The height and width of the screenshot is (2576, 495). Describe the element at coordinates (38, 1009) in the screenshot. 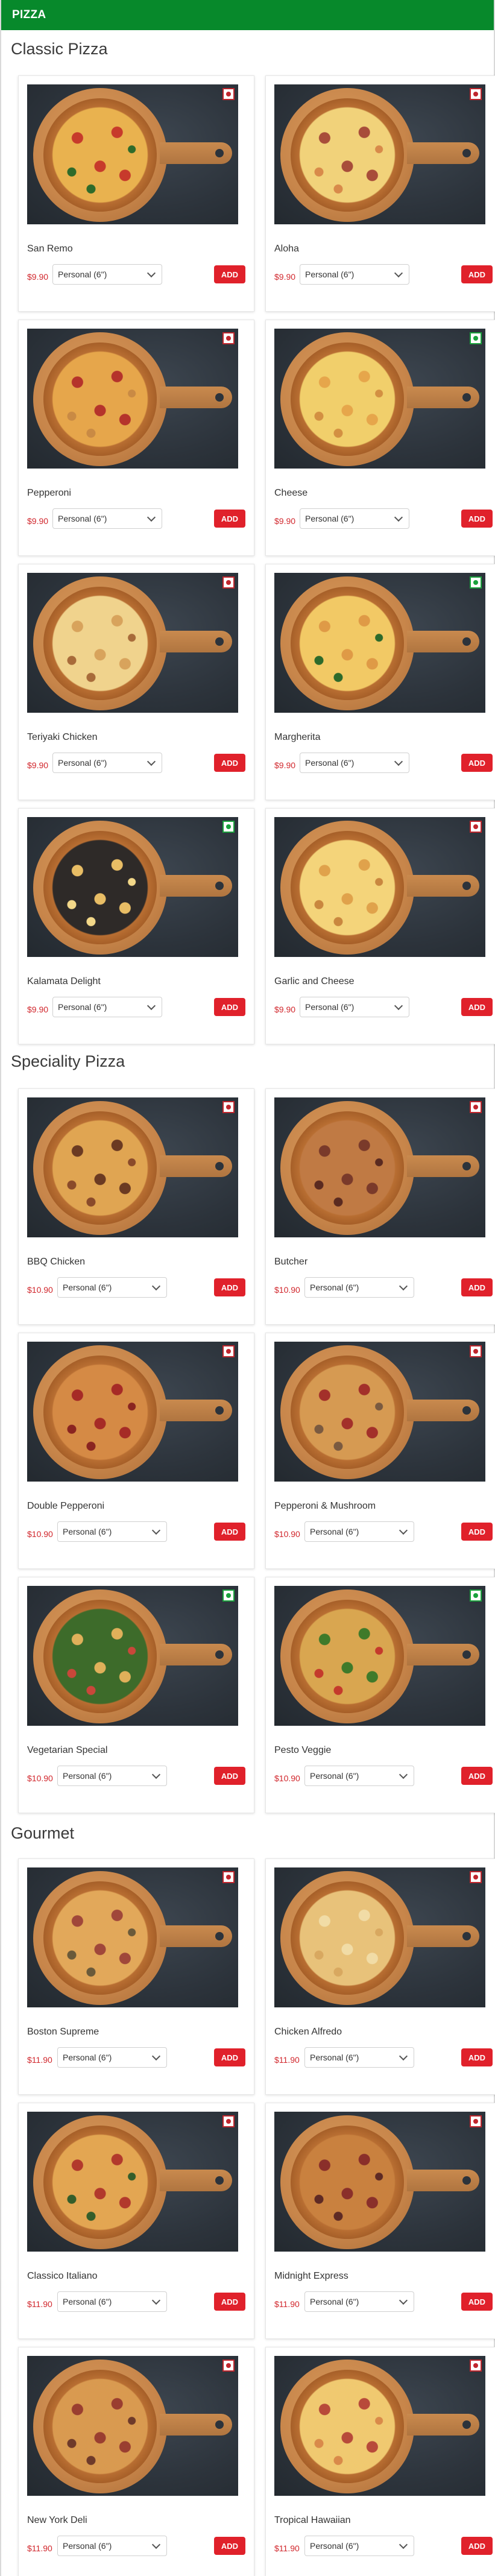

I see `item-price: $9.90` at that location.